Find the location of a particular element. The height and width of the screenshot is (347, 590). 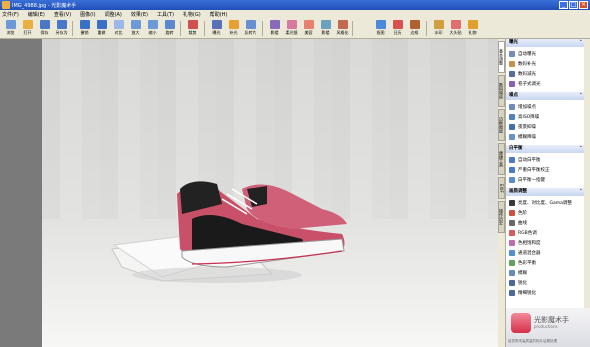

panel-item: 亮度、对比度、Gama调整 is located at coordinates (540, 202).